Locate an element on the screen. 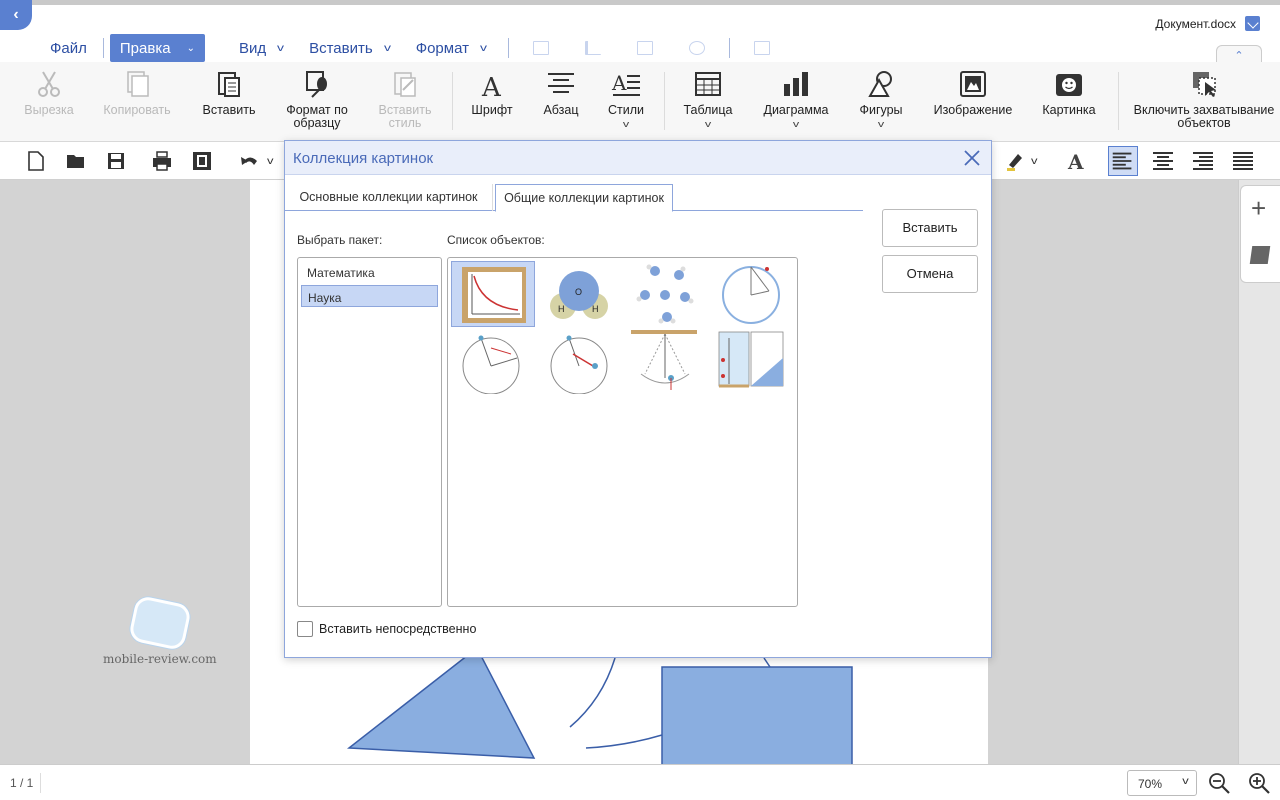  menu-edit: Правка ⌄ is located at coordinates (157, 48).